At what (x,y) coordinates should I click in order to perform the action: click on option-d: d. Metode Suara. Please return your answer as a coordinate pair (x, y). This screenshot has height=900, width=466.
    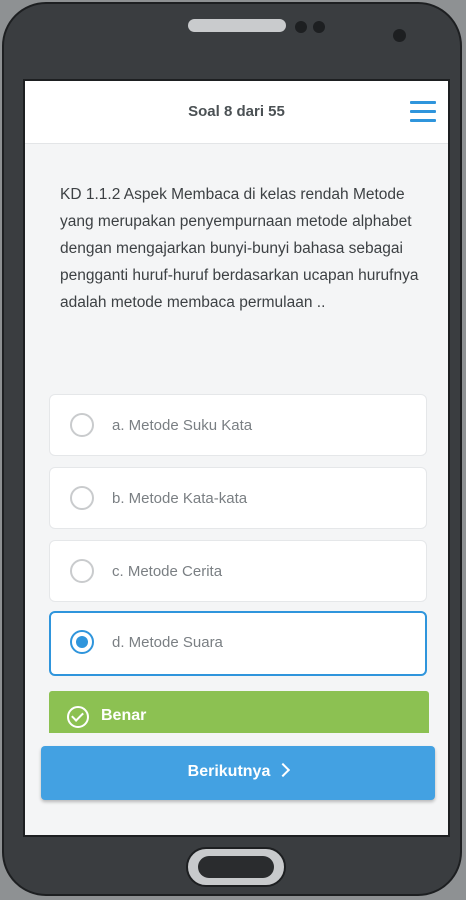
    Looking at the image, I should click on (238, 643).